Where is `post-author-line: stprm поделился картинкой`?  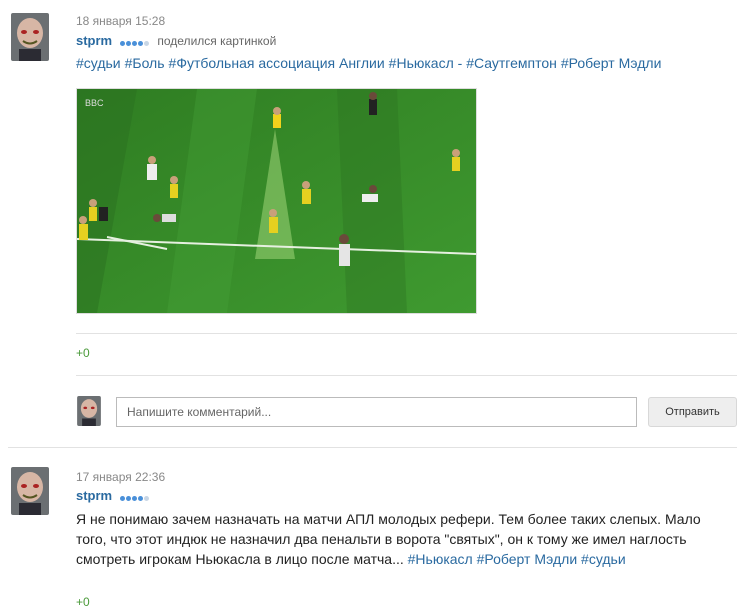
post-author-line: stprm поделился картинкой is located at coordinates (176, 41).